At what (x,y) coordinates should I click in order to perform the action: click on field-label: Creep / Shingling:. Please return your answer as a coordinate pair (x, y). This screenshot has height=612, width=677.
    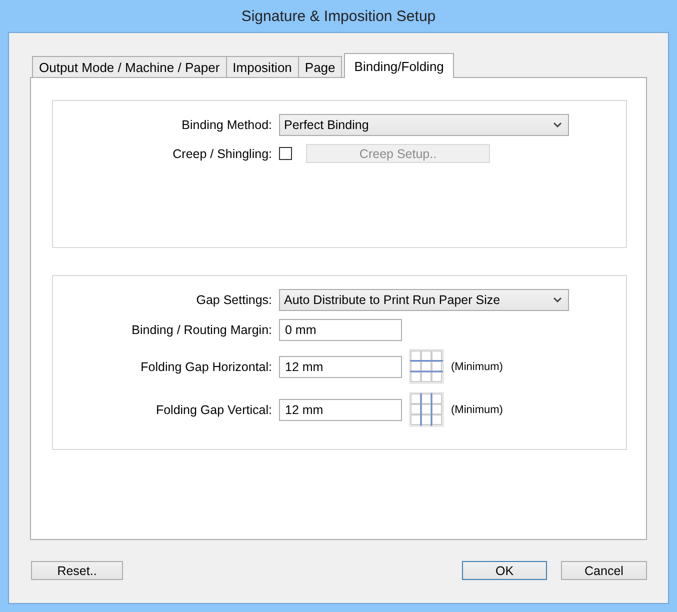
    Looking at the image, I should click on (222, 153).